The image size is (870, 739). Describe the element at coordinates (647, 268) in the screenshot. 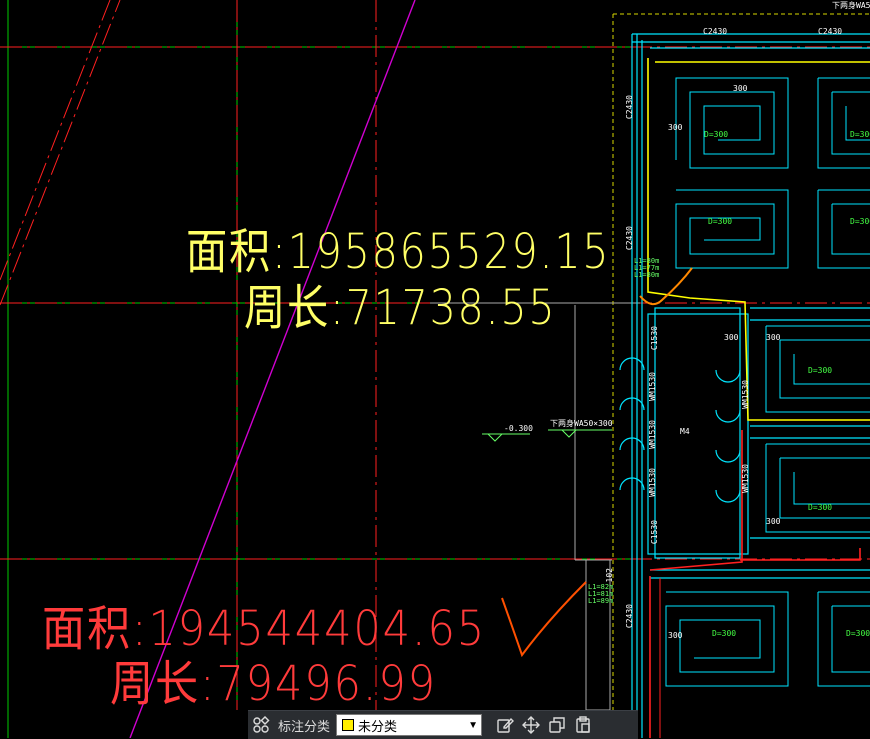

I see `loop-length-label: L1=80m L1=77m L1=80m` at that location.